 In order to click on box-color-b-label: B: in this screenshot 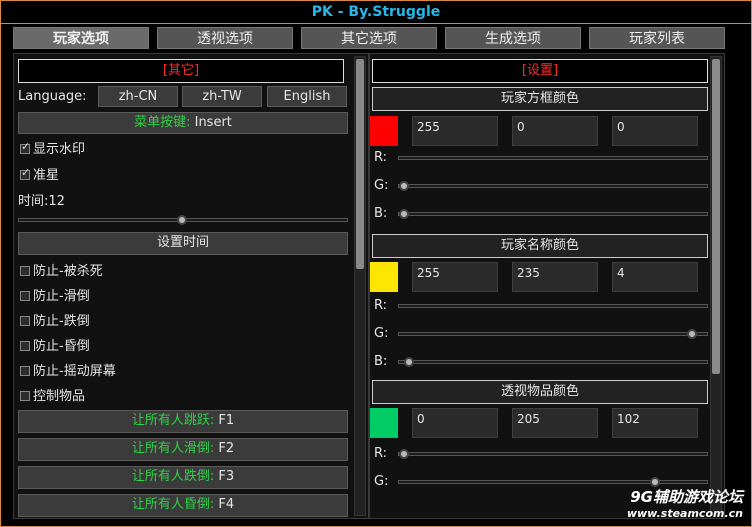, I will do `click(381, 213)`.